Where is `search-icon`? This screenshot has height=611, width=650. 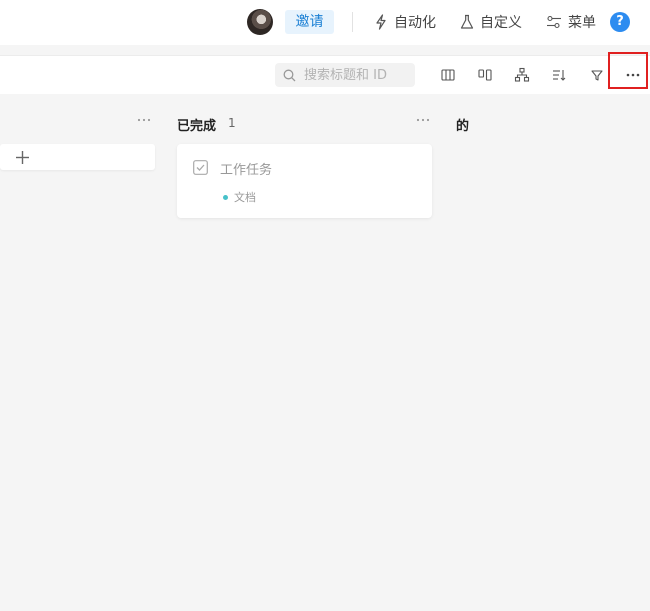
search-icon is located at coordinates (289, 75).